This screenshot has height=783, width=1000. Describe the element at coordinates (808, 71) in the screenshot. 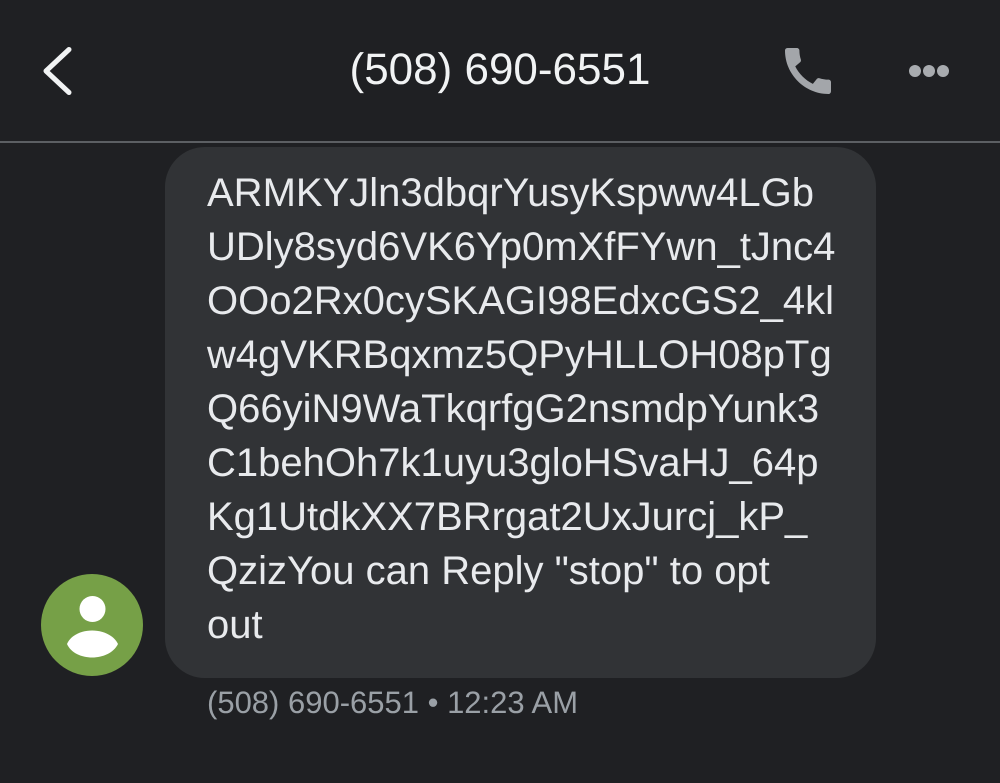

I see `phone-icon` at that location.